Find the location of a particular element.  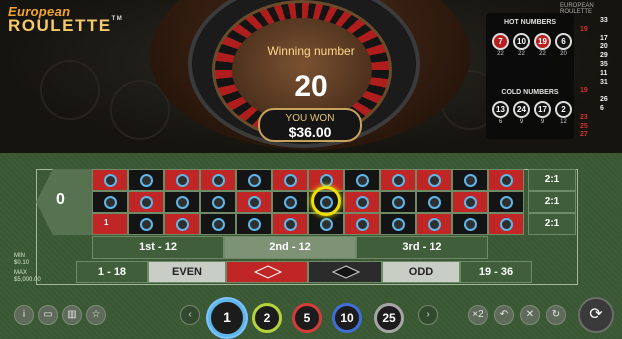

red-bet is located at coordinates (267, 272).